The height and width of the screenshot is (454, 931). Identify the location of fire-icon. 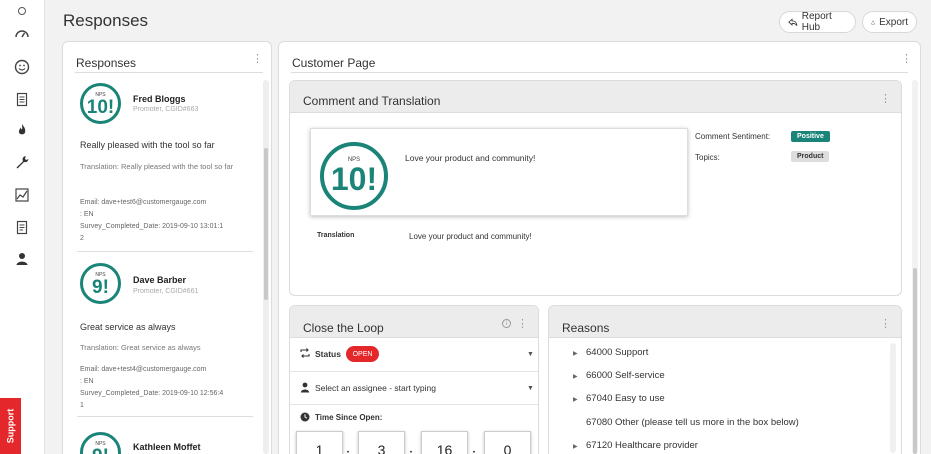
(22, 130).